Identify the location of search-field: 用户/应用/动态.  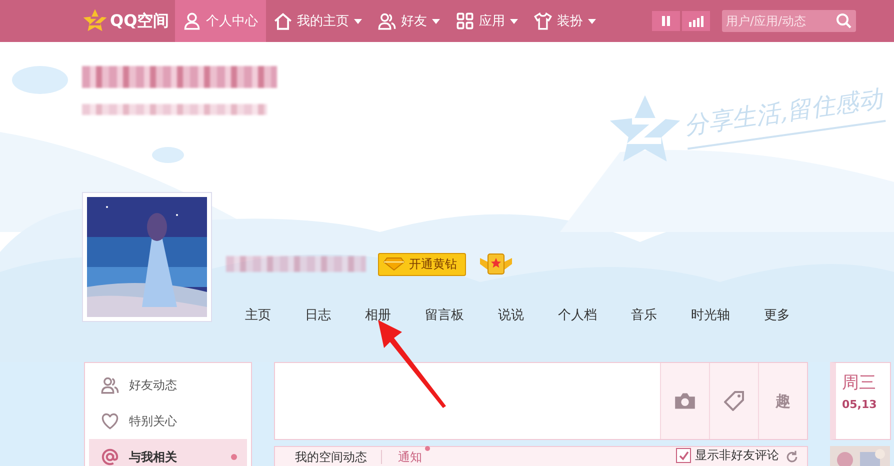
(789, 21).